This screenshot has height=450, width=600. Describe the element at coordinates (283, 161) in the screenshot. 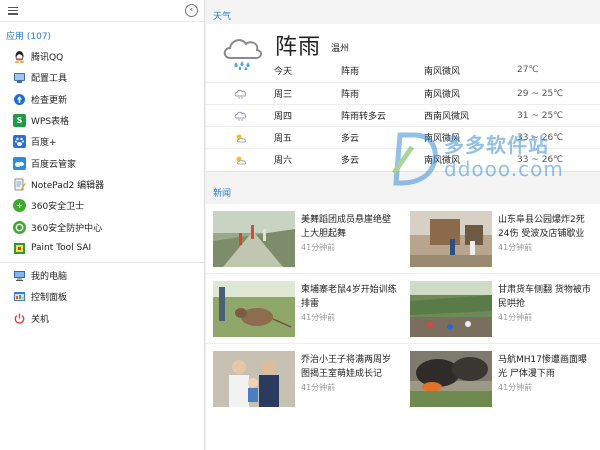

I see `forecast-day: 周六` at that location.